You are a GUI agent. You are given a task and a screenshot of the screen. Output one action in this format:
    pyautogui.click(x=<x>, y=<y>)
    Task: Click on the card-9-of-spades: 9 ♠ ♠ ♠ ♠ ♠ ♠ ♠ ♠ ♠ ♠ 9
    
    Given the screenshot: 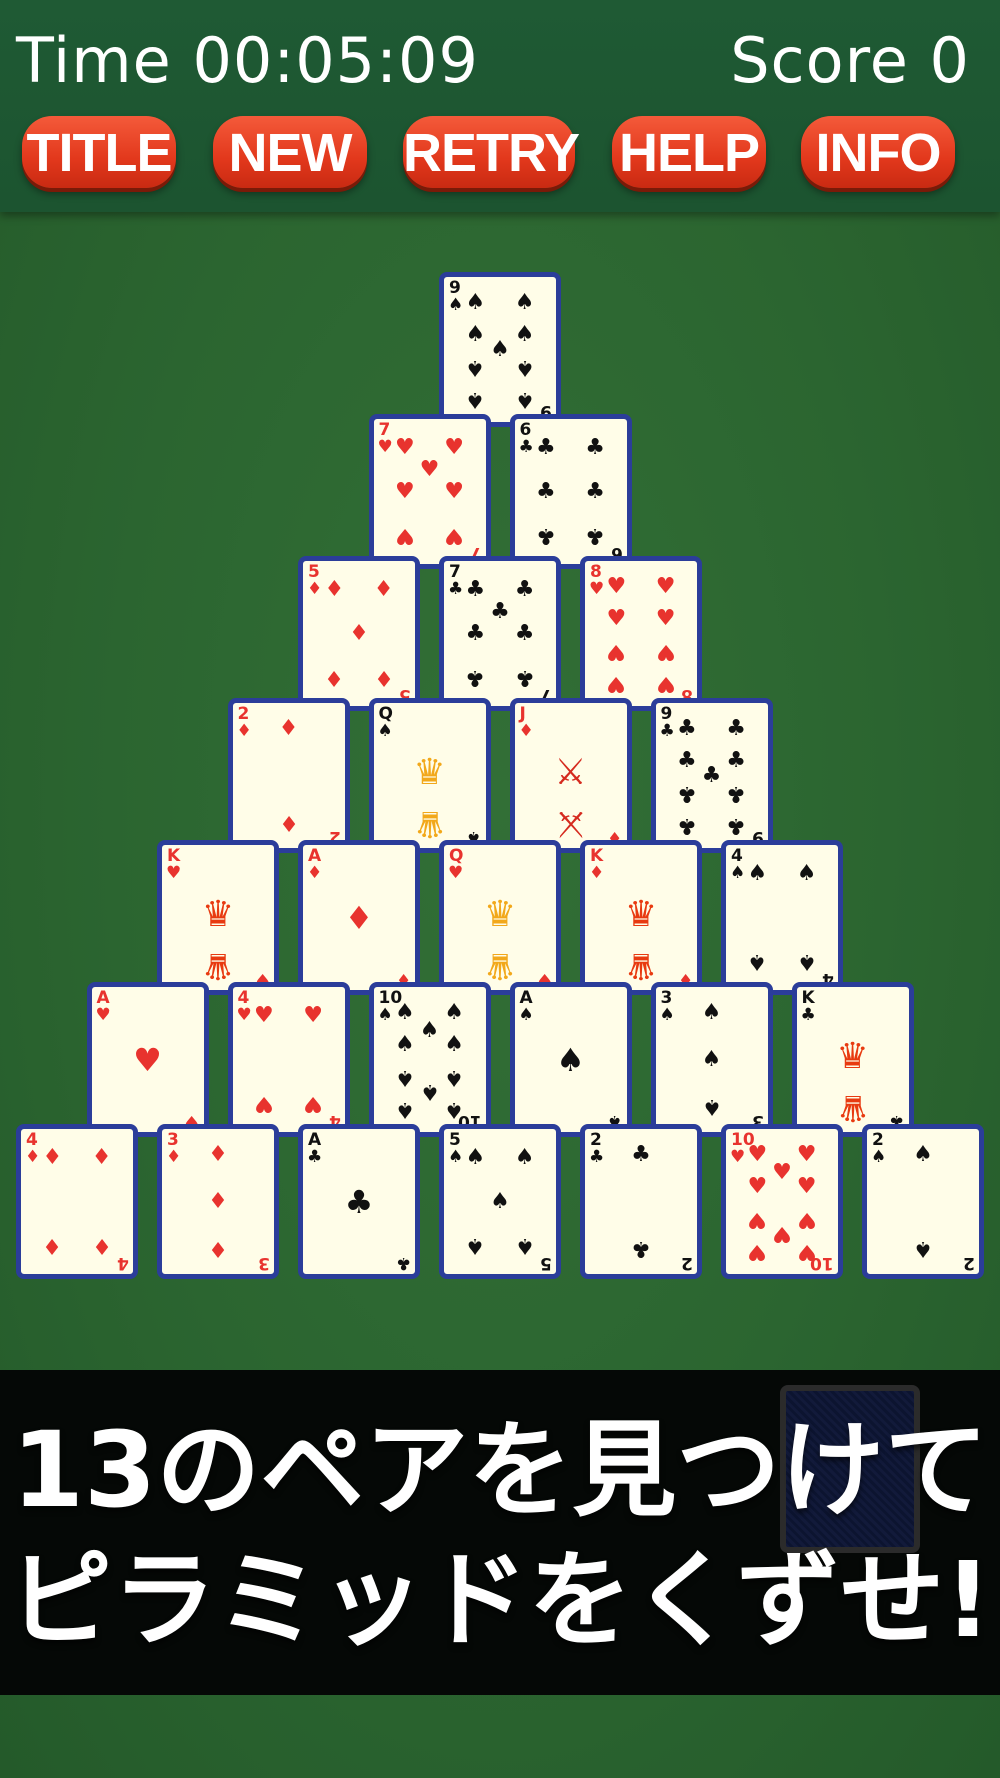 What is the action you would take?
    pyautogui.click(x=500, y=349)
    